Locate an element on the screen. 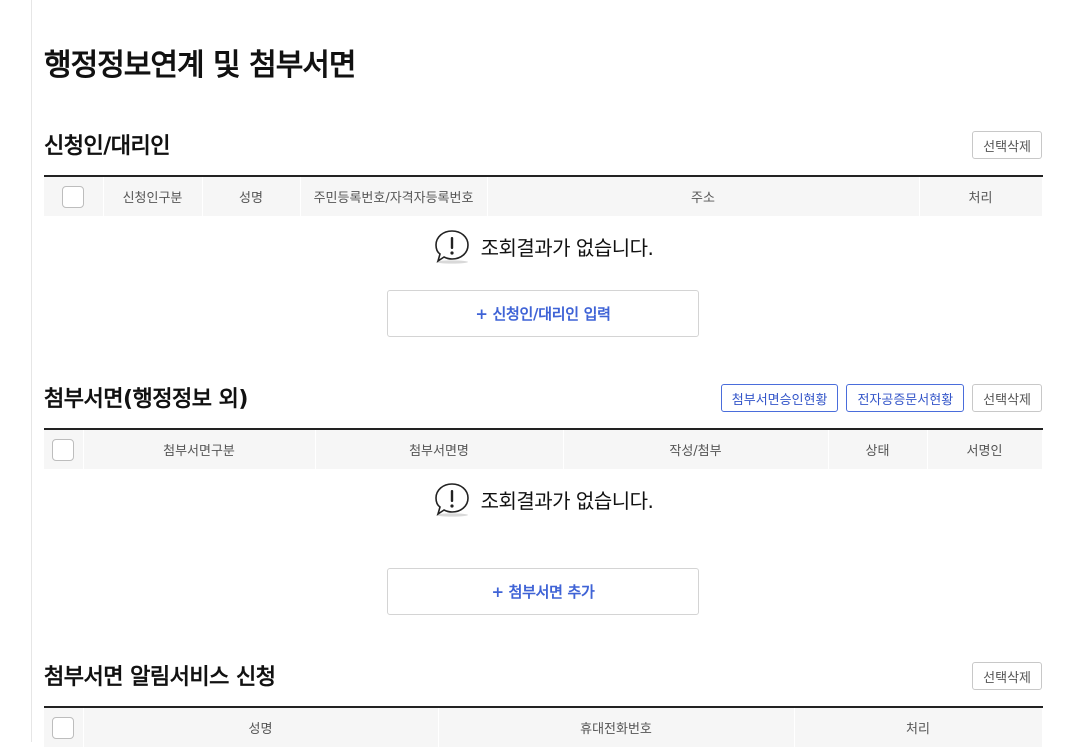 The height and width of the screenshot is (747, 1077). add-applicant-button: + 신청인/대리인 입력 is located at coordinates (543, 313).